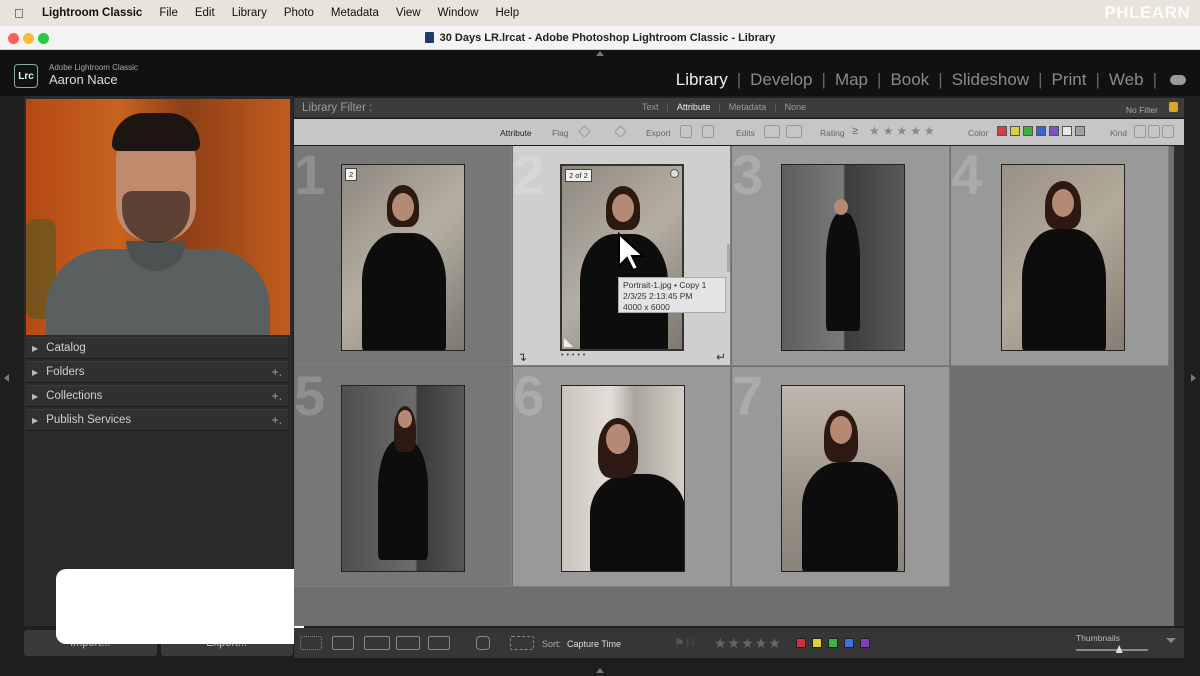 Image resolution: width=1200 pixels, height=676 pixels. I want to click on filter-tab-attribute: Attribute, so click(694, 107).